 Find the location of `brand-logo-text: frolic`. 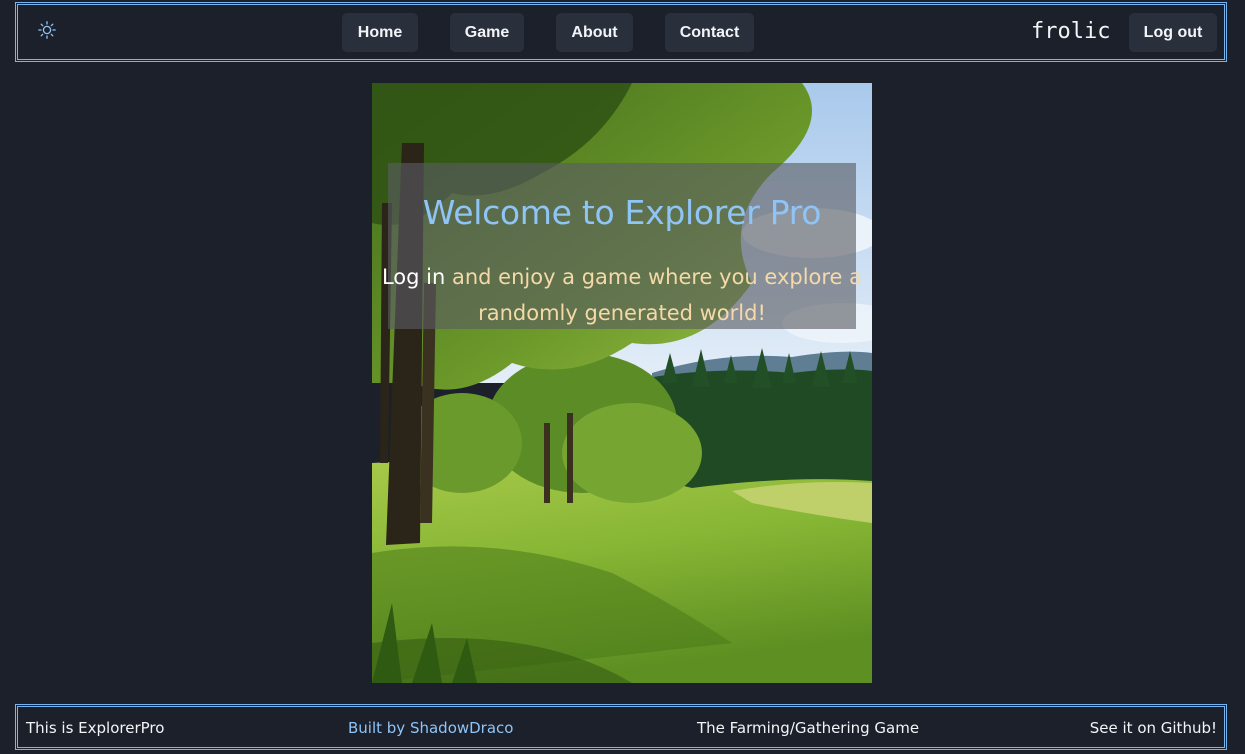

brand-logo-text: frolic is located at coordinates (1071, 31).